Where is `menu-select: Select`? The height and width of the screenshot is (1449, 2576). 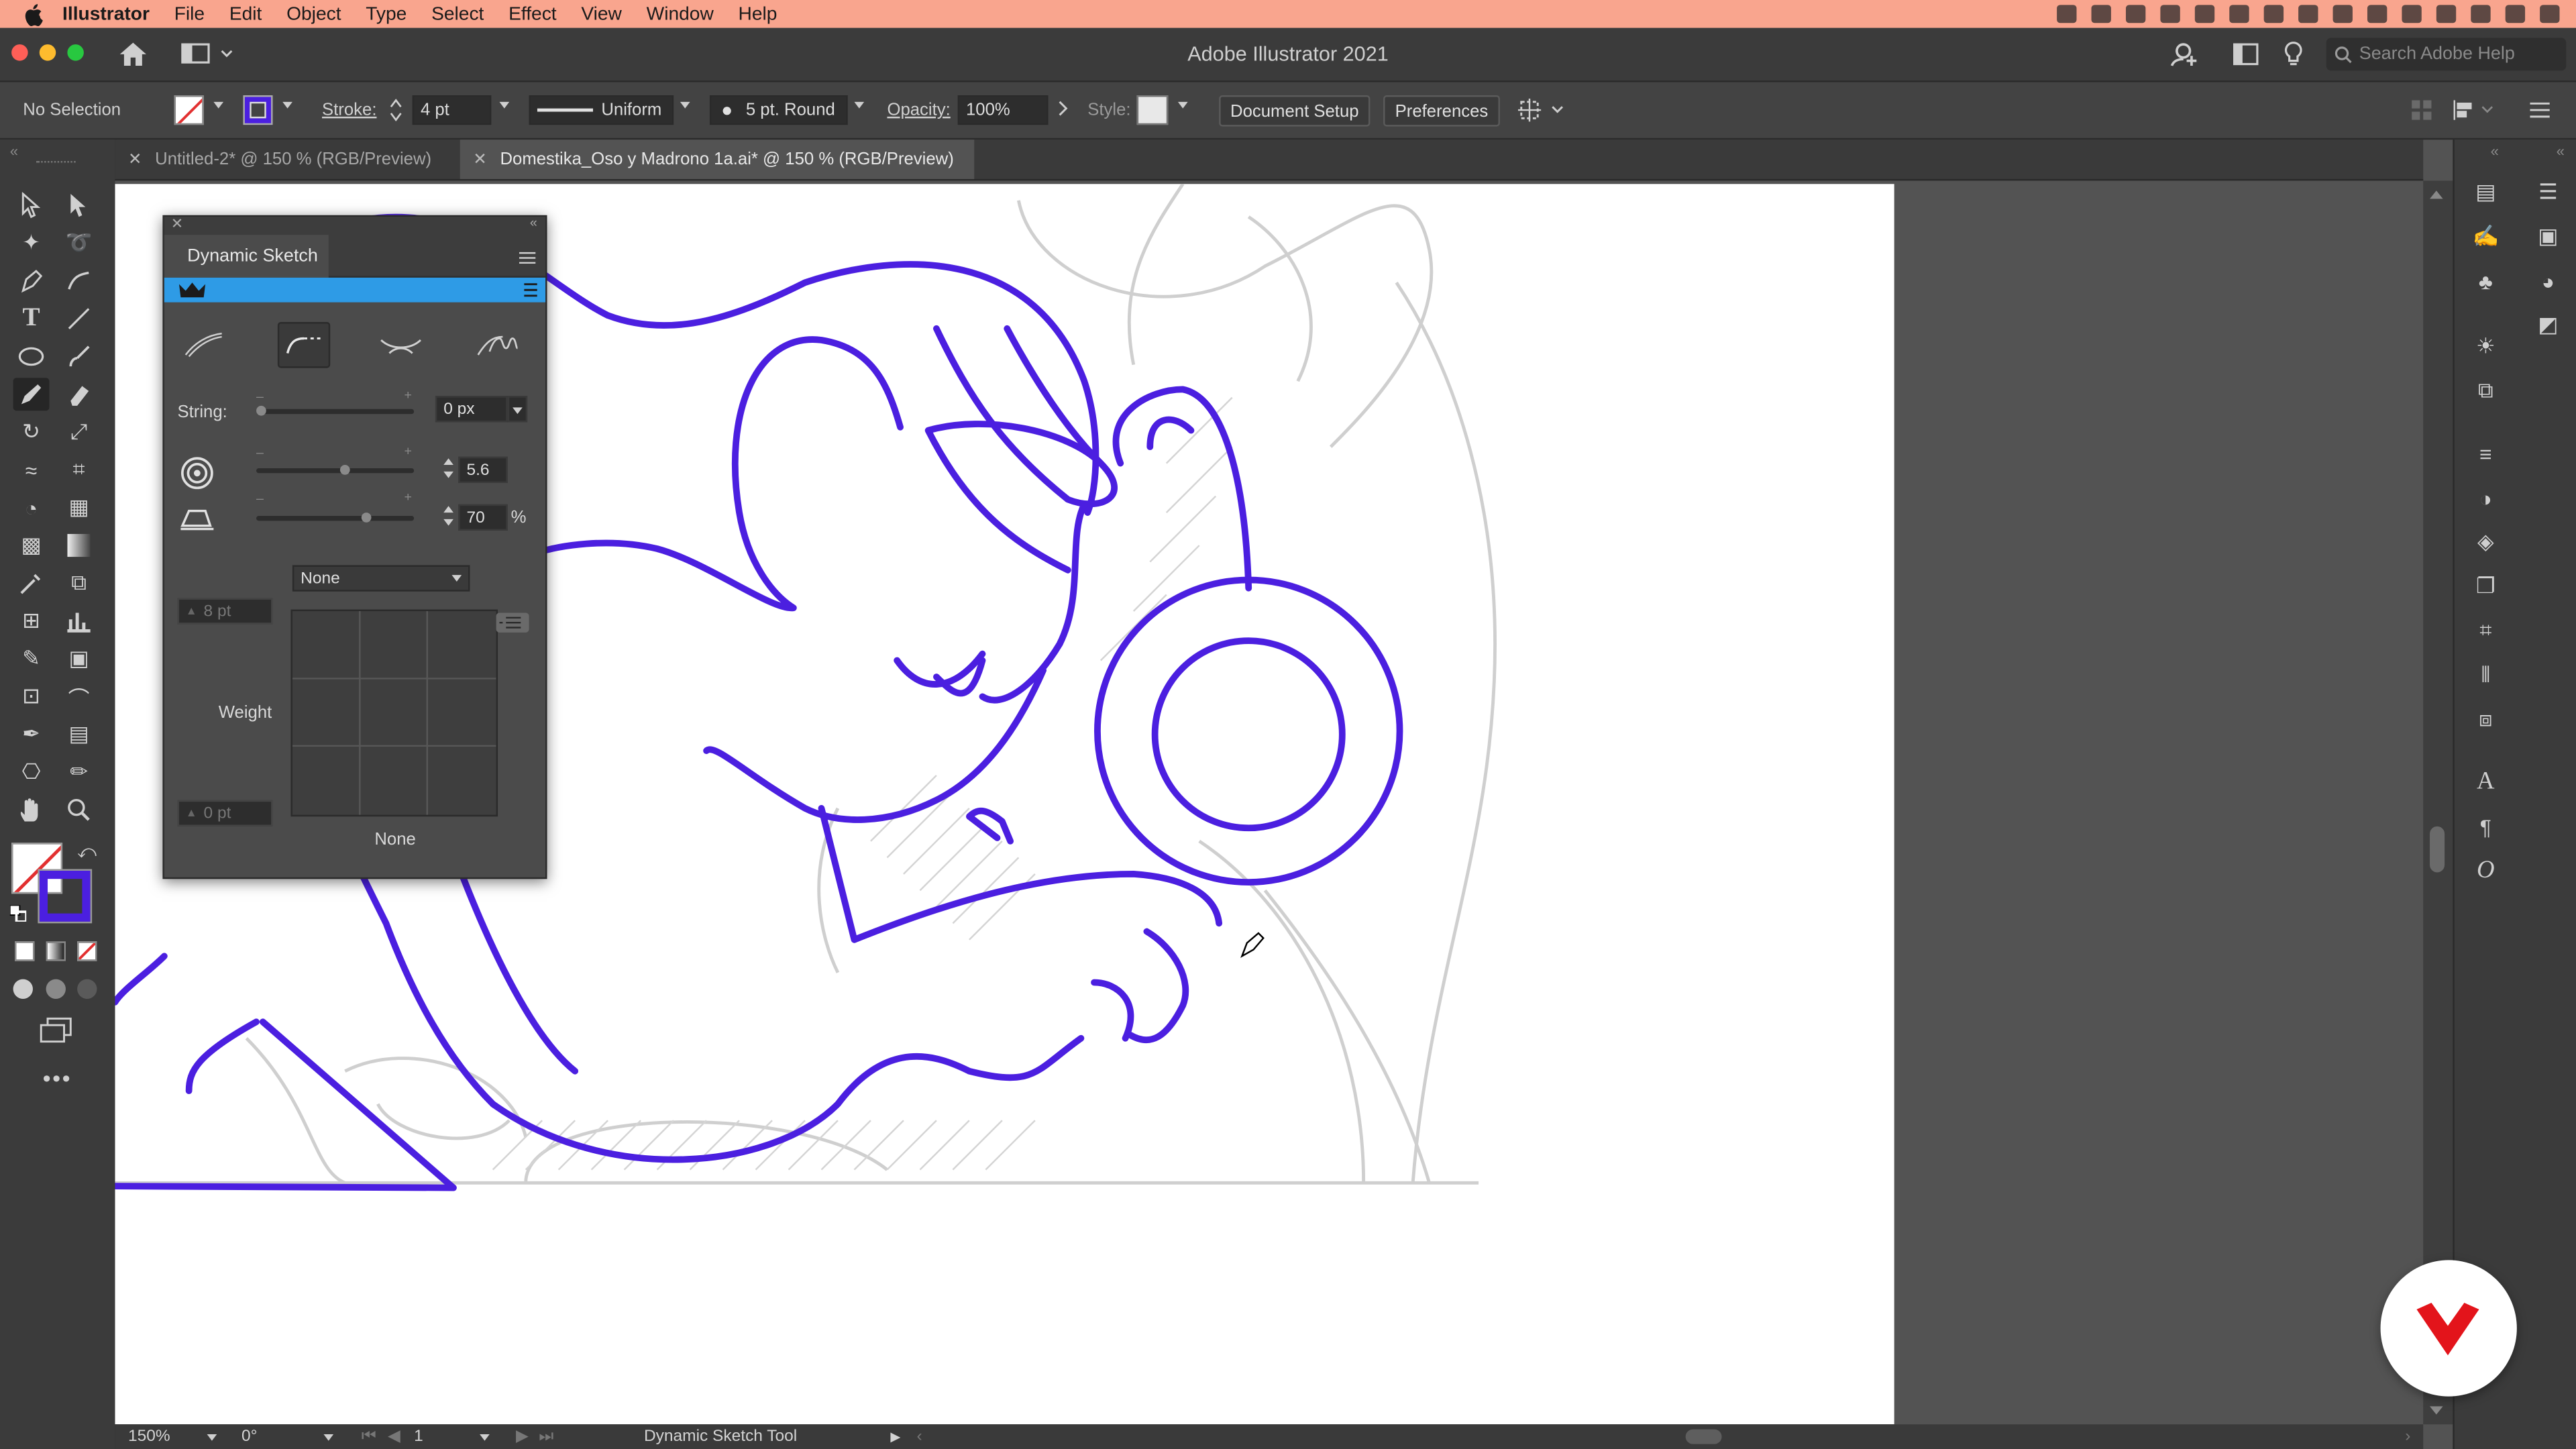
menu-select: Select is located at coordinates (457, 13).